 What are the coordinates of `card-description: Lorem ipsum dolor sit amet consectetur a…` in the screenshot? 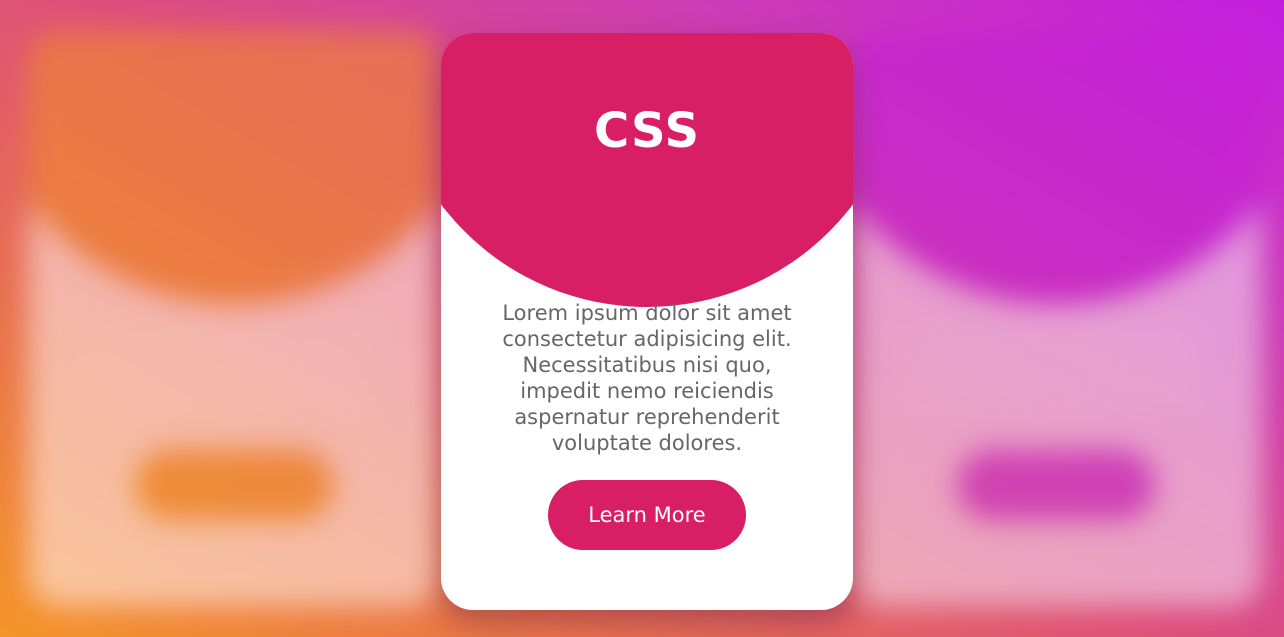 It's located at (647, 378).